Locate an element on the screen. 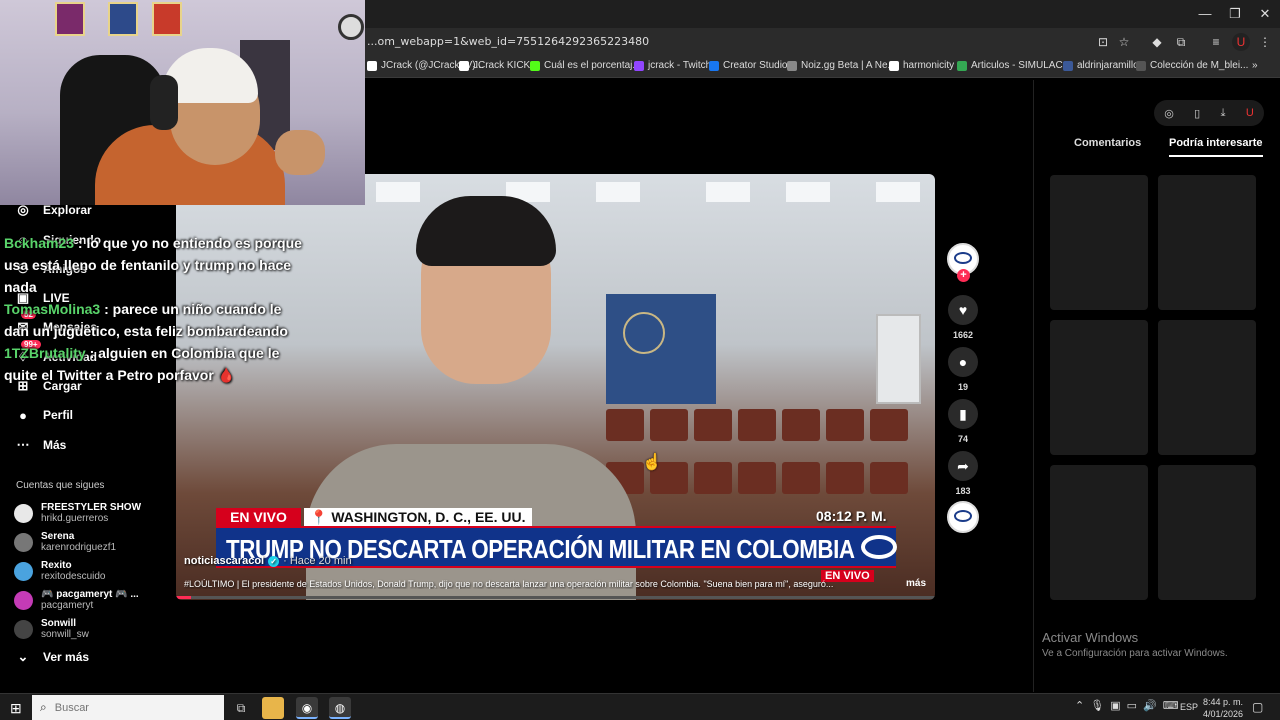 This screenshot has height=720, width=1280. chat-username: Bckham23 is located at coordinates (39, 243).